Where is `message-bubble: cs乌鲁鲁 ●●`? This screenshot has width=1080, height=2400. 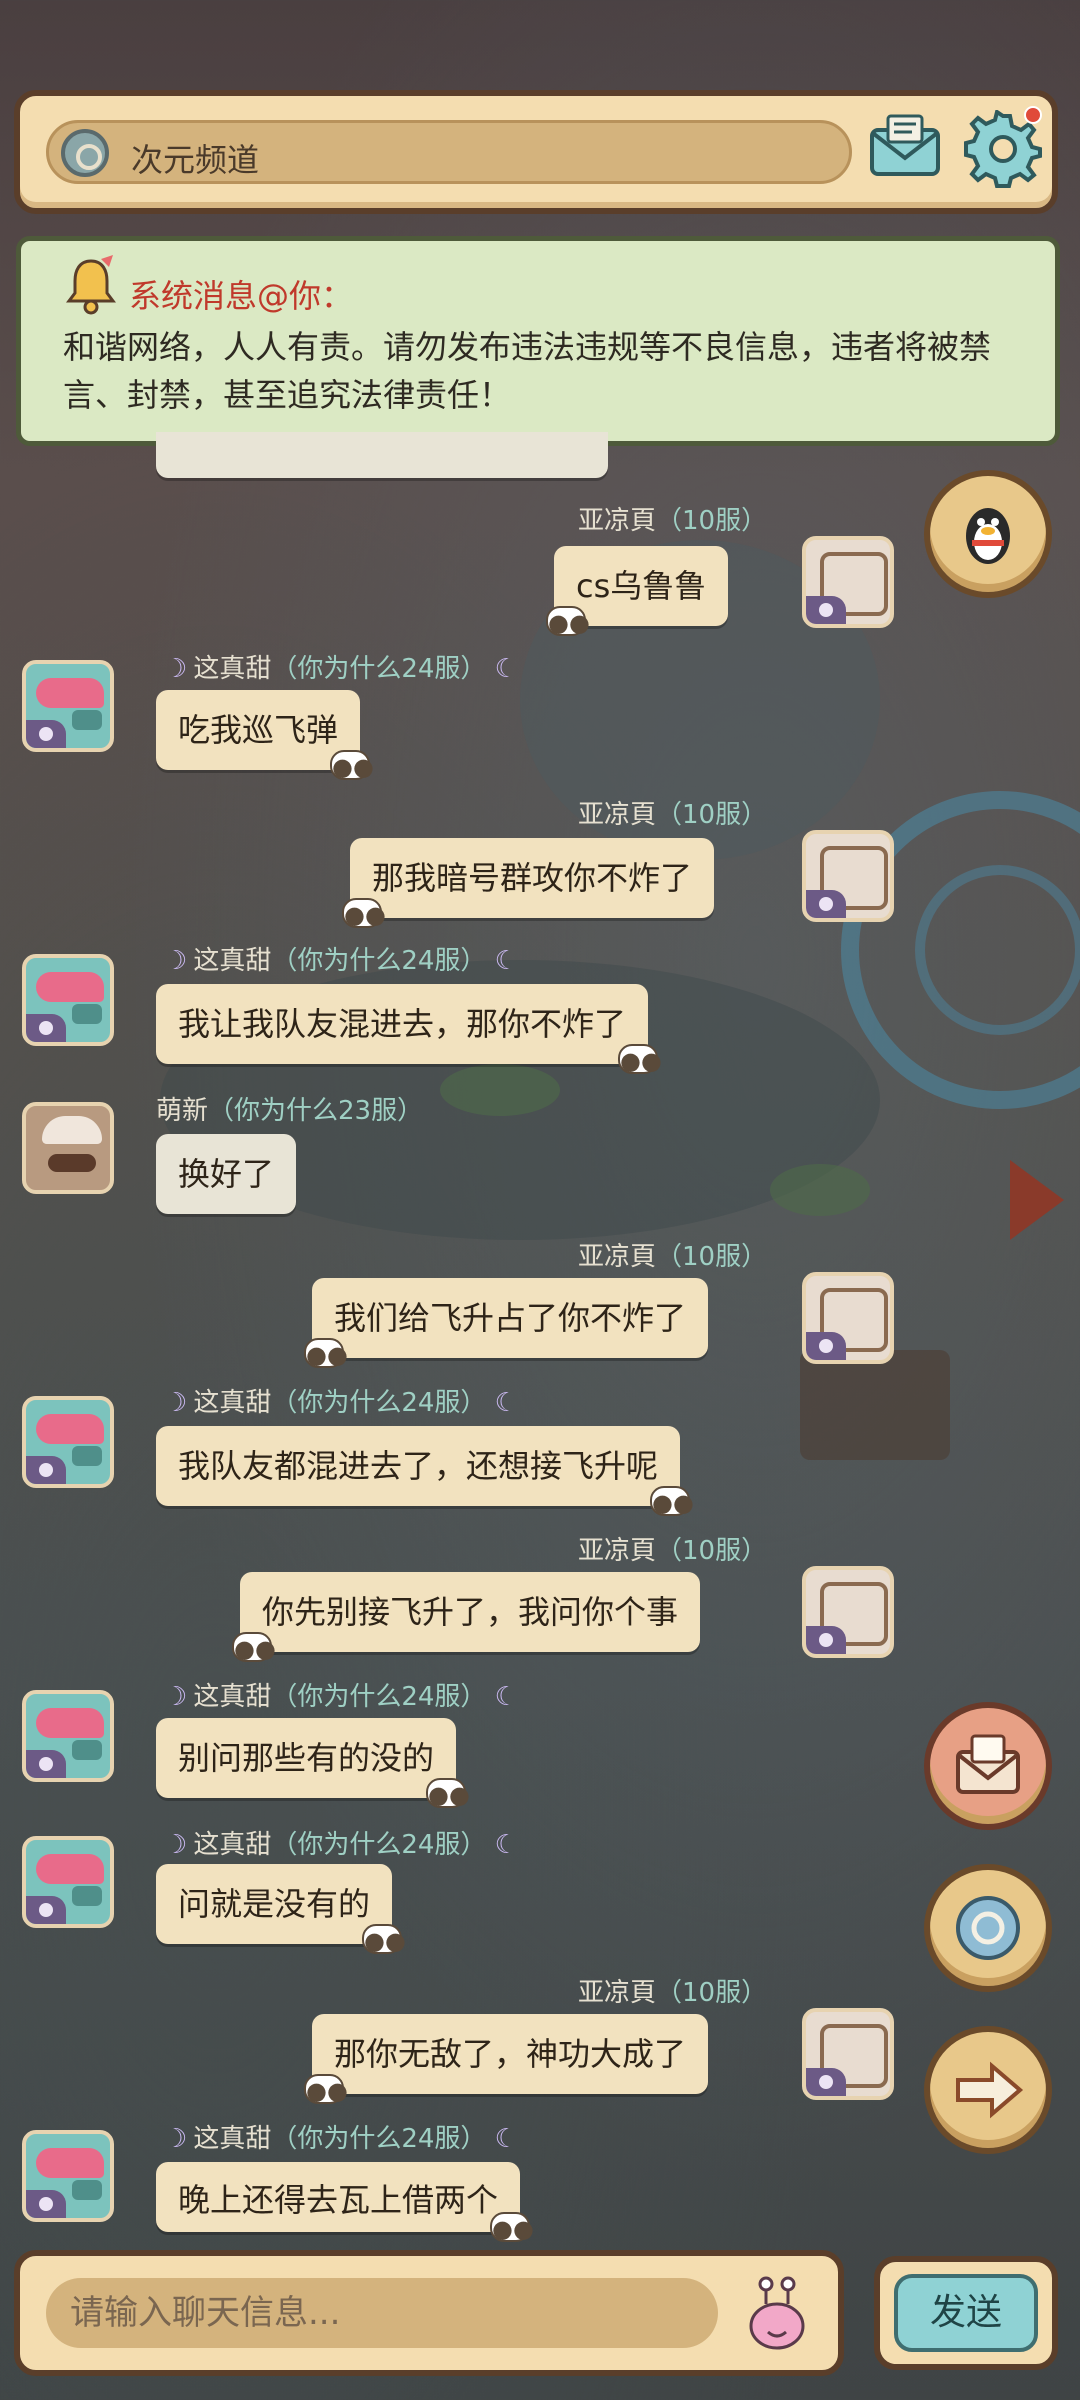 message-bubble: cs乌鲁鲁 ●● is located at coordinates (637, 591).